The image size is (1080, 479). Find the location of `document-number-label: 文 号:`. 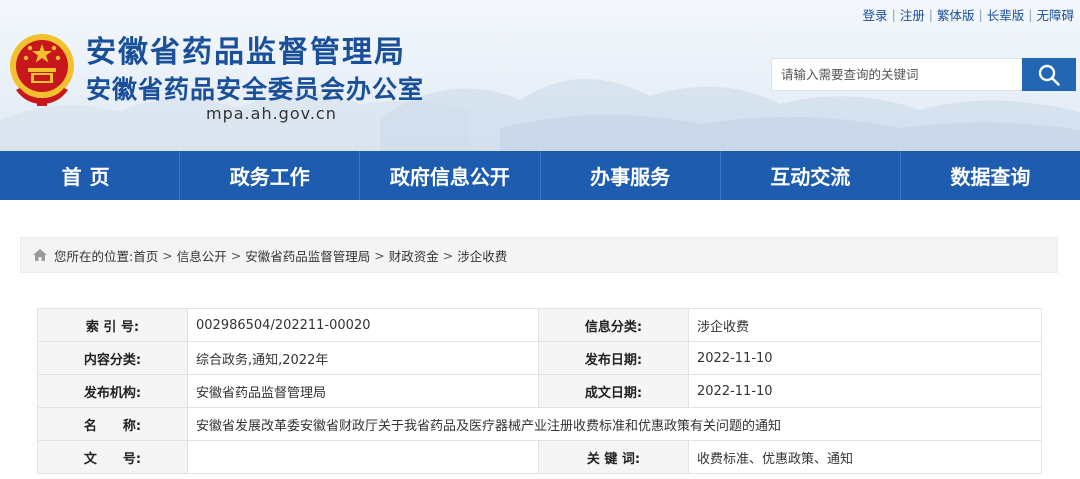

document-number-label: 文 号: is located at coordinates (112, 457).